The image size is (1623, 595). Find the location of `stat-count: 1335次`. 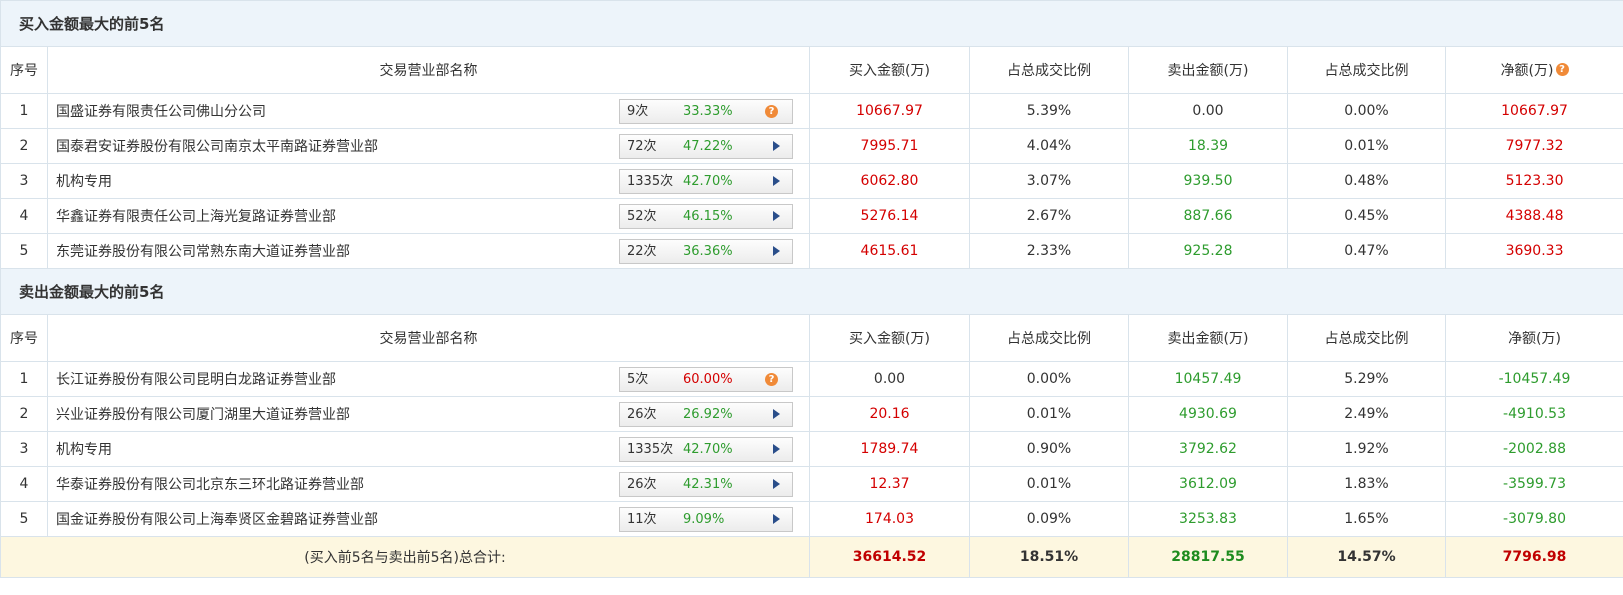

stat-count: 1335次 is located at coordinates (650, 181).